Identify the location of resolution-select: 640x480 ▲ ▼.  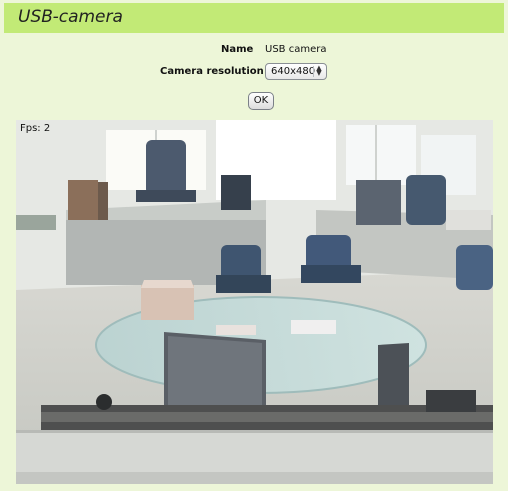
(296, 71).